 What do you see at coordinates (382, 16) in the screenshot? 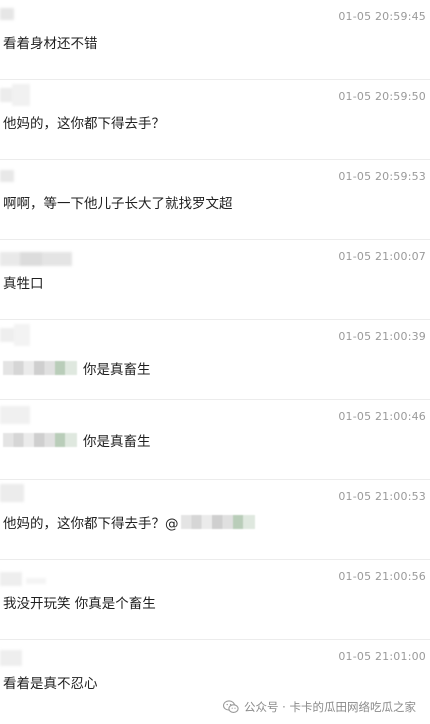
I see `comment-timestamp: 01-05 20:59:45` at bounding box center [382, 16].